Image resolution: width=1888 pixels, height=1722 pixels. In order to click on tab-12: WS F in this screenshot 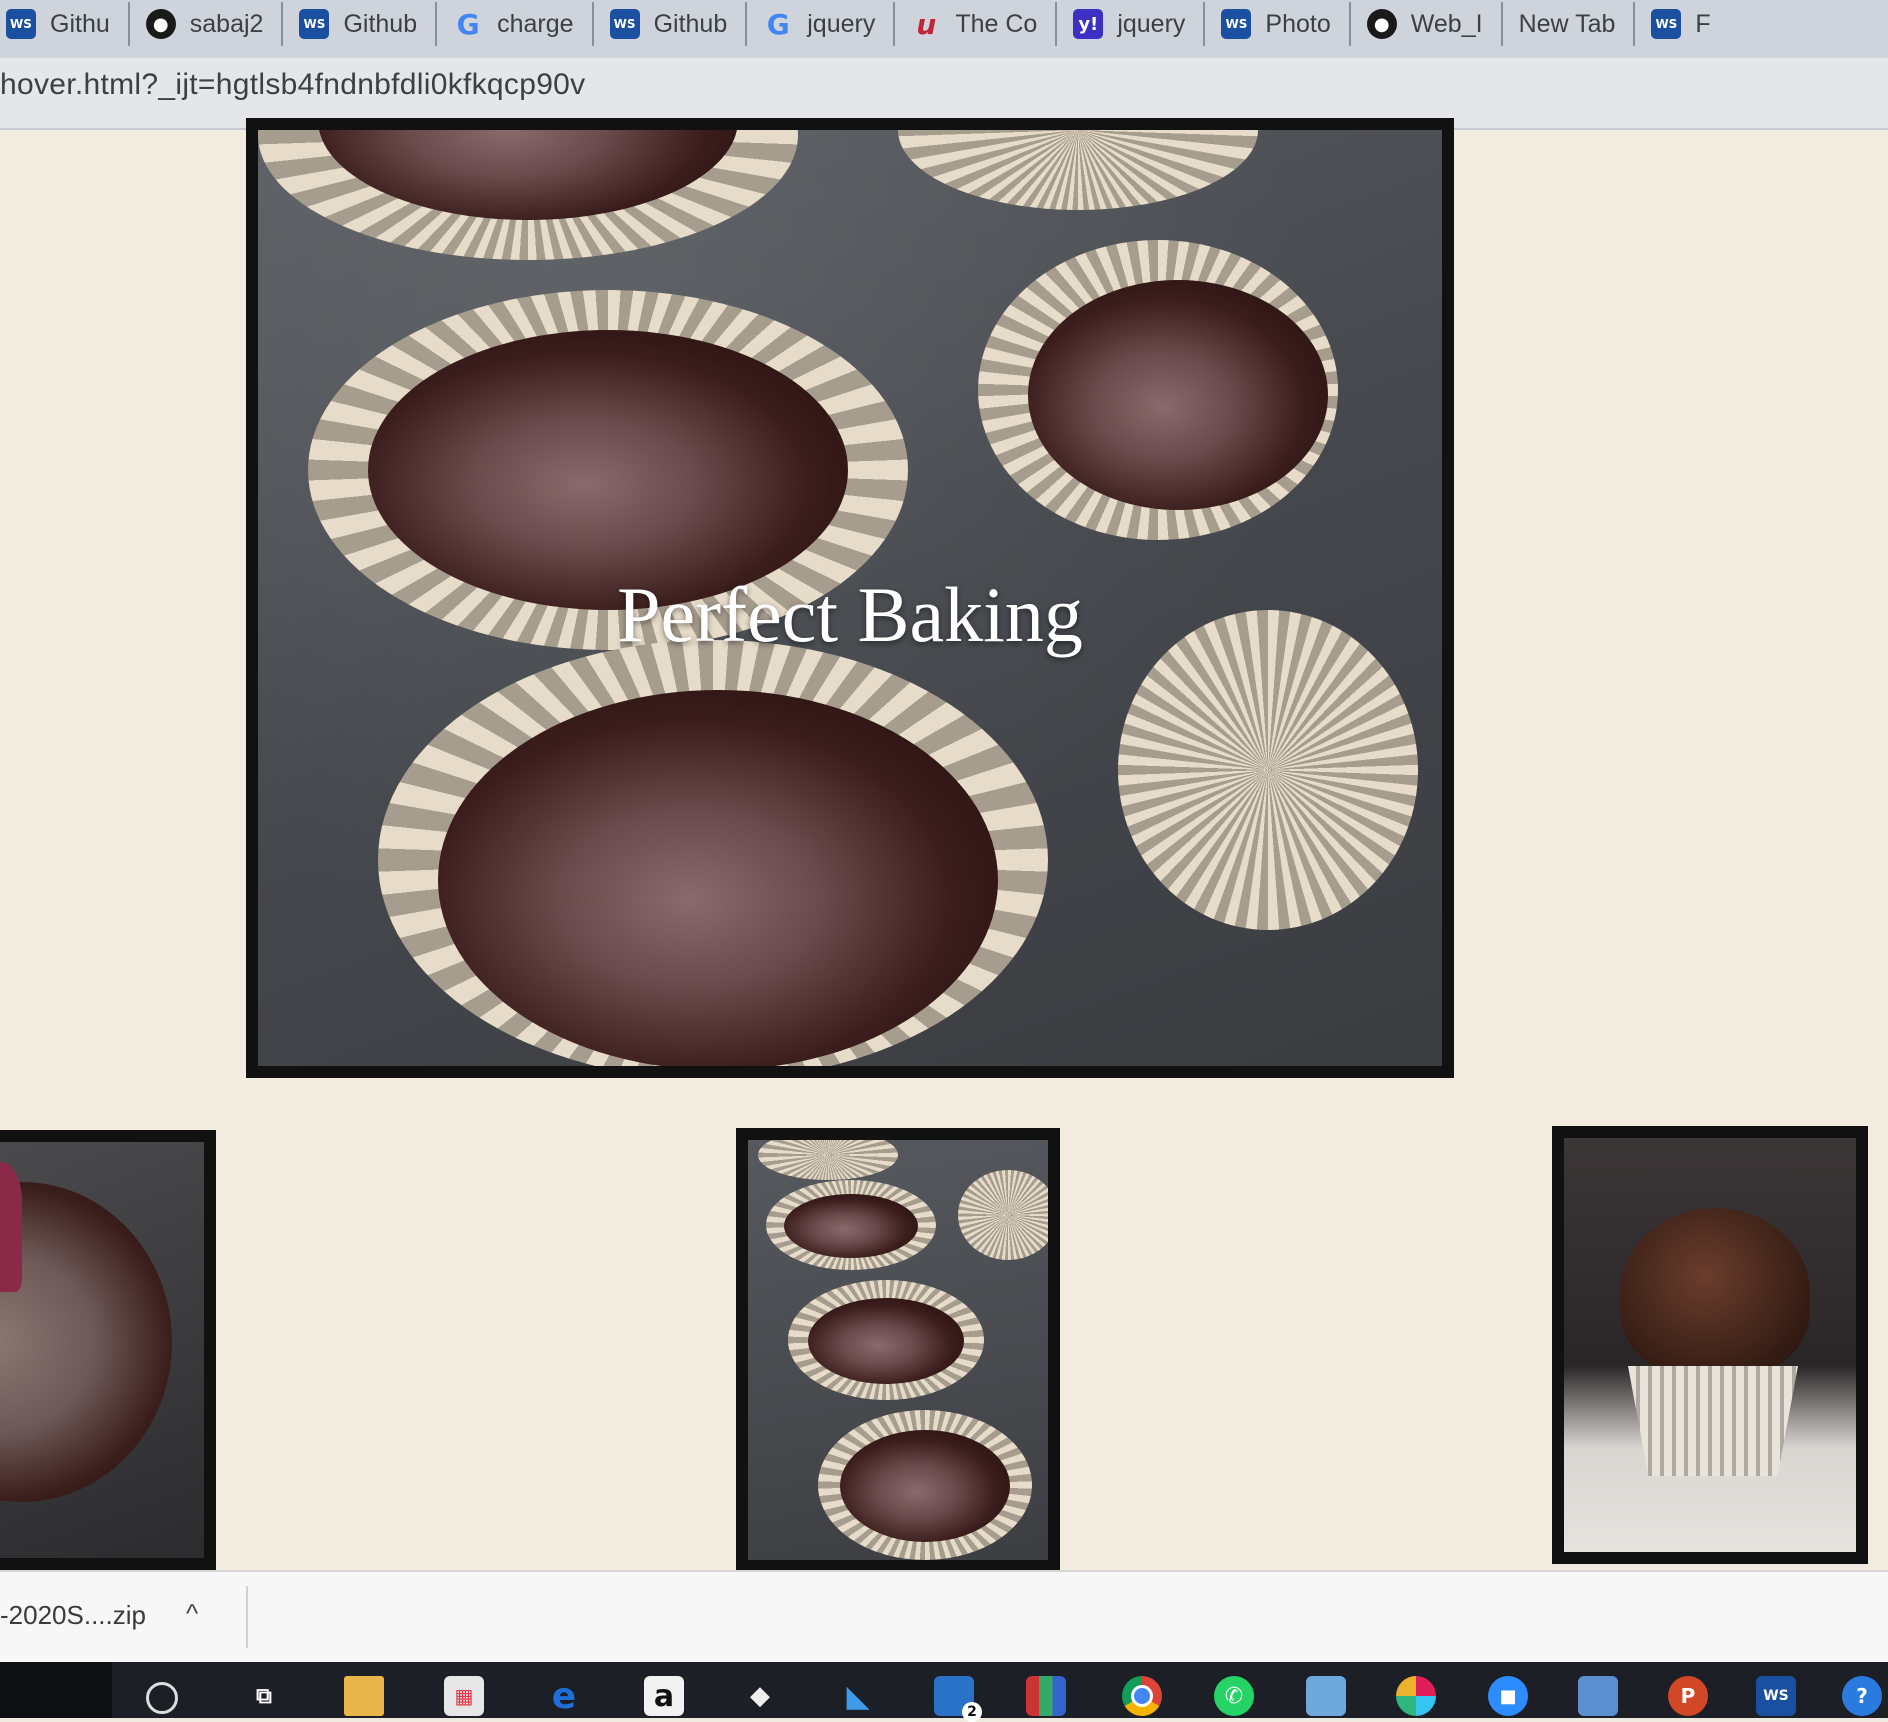, I will do `click(1681, 24)`.